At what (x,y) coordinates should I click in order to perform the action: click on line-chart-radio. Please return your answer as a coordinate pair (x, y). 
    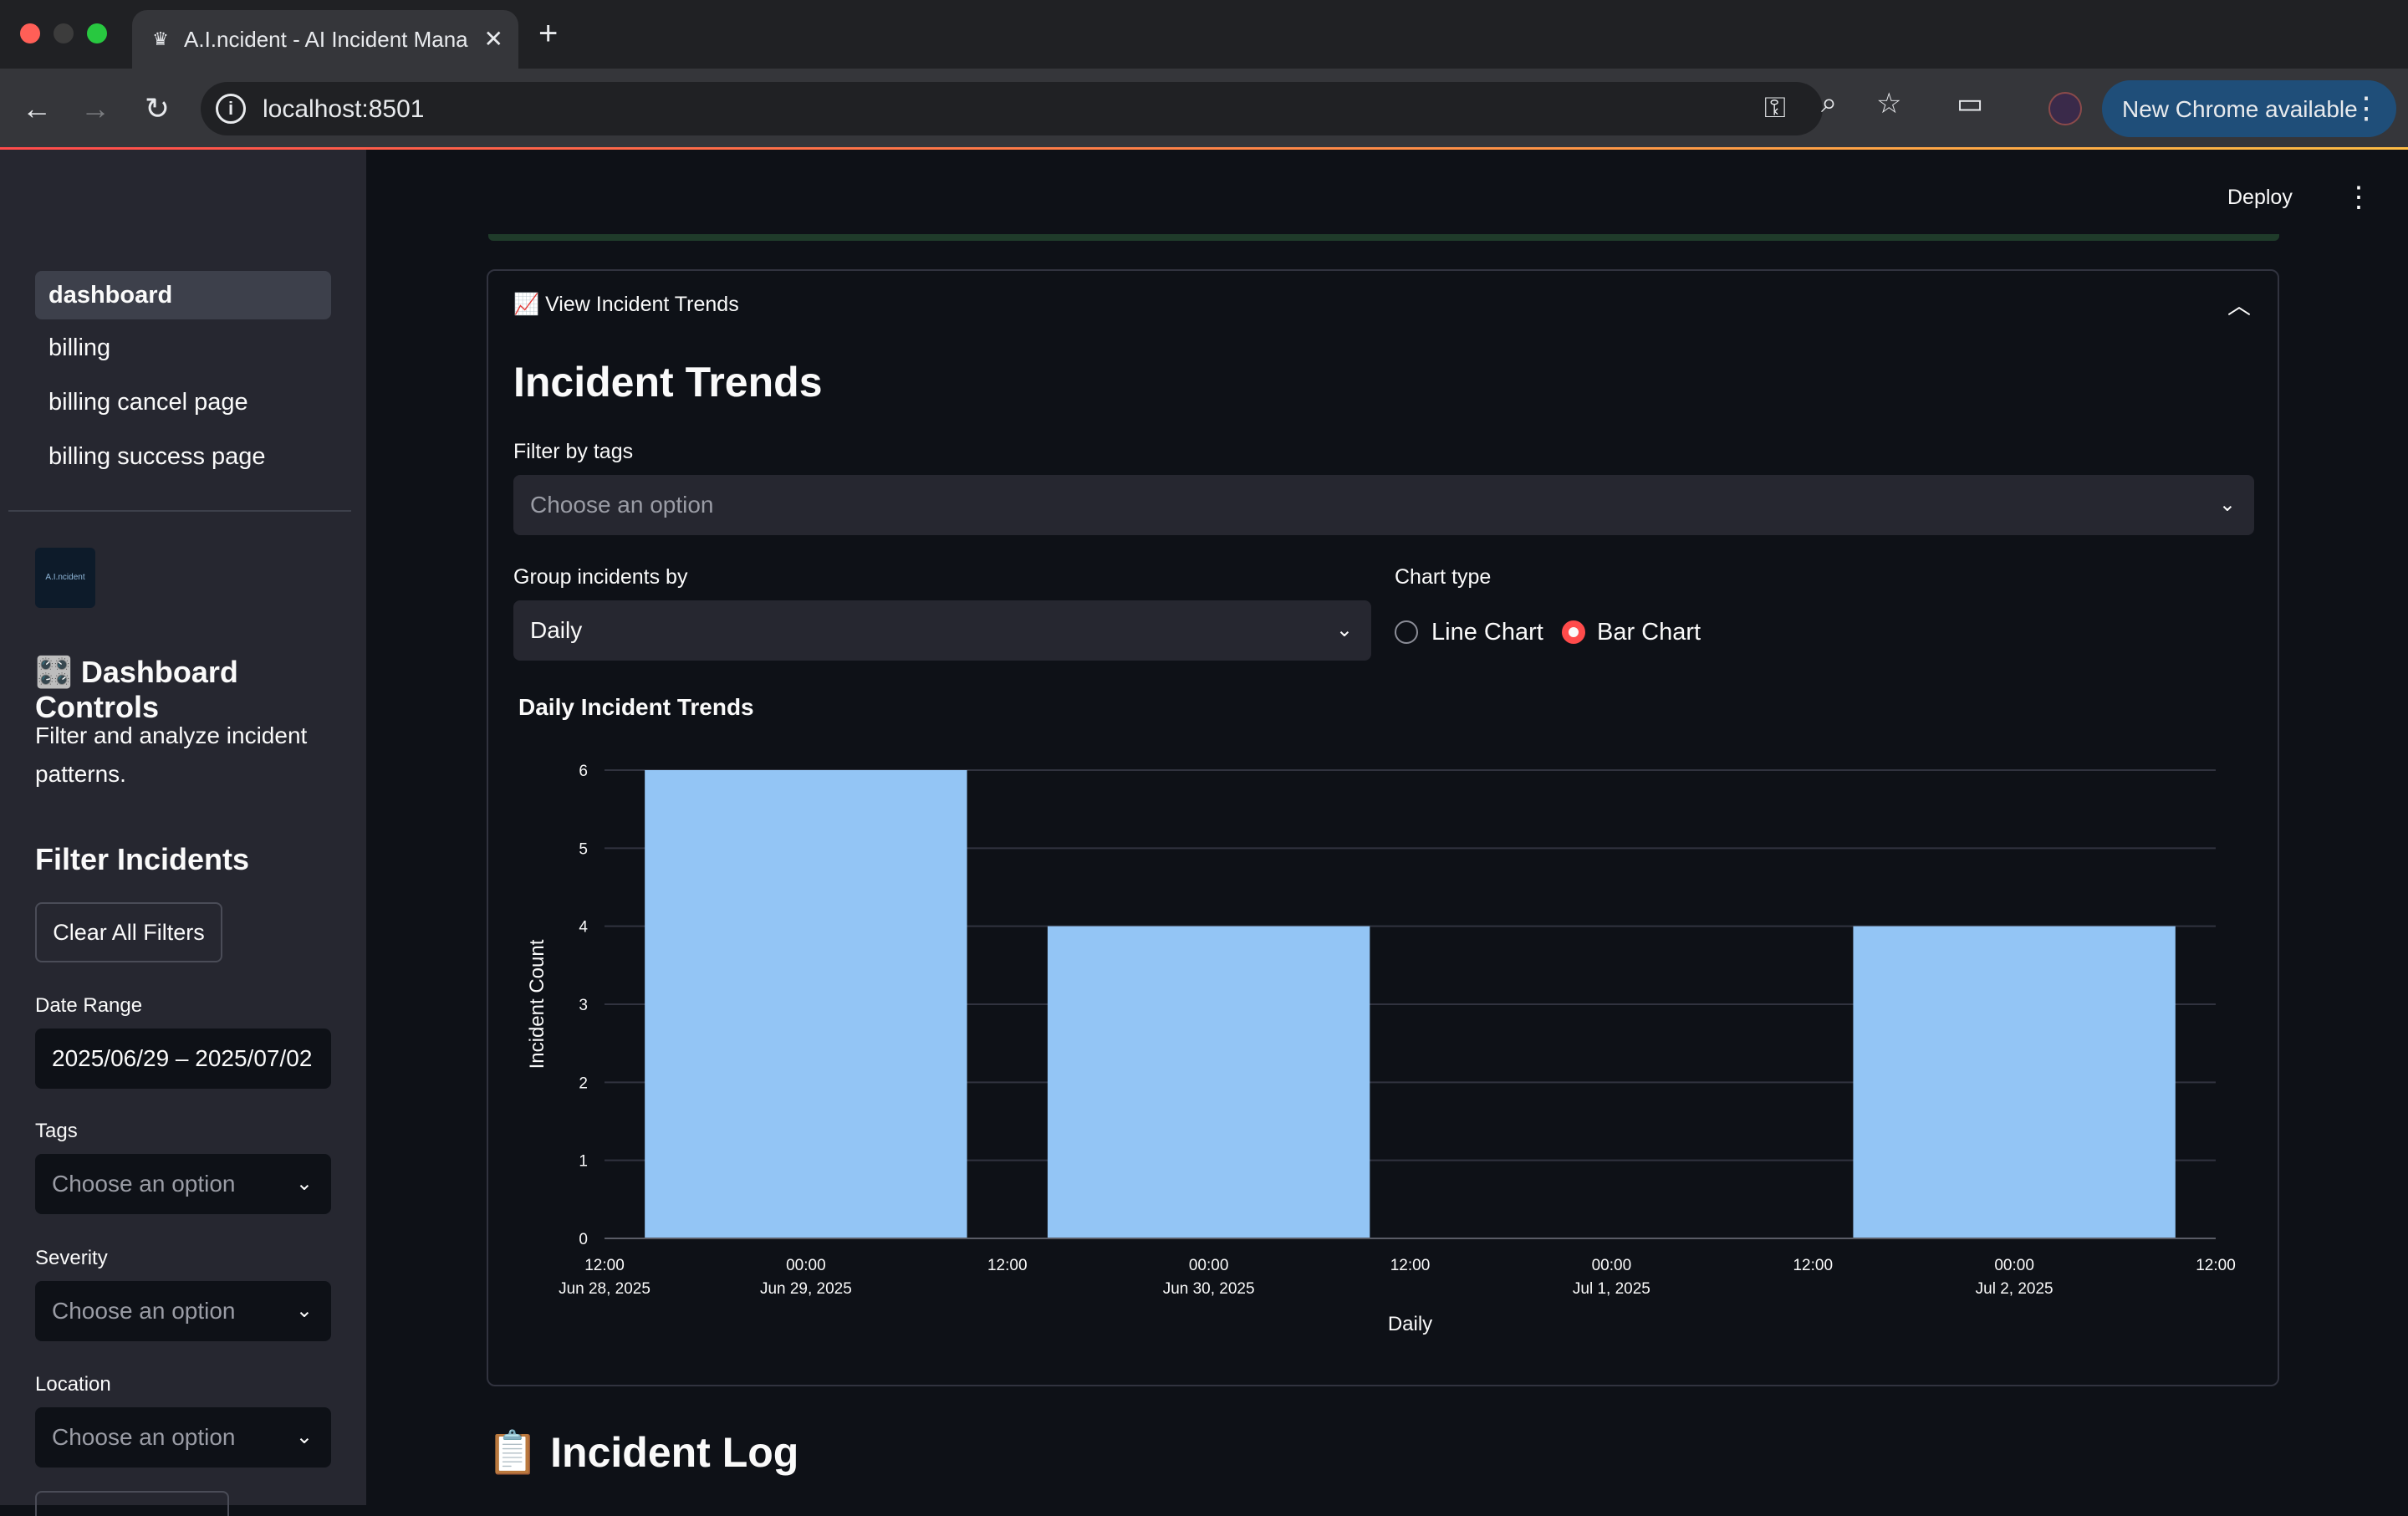
    Looking at the image, I should click on (1407, 632).